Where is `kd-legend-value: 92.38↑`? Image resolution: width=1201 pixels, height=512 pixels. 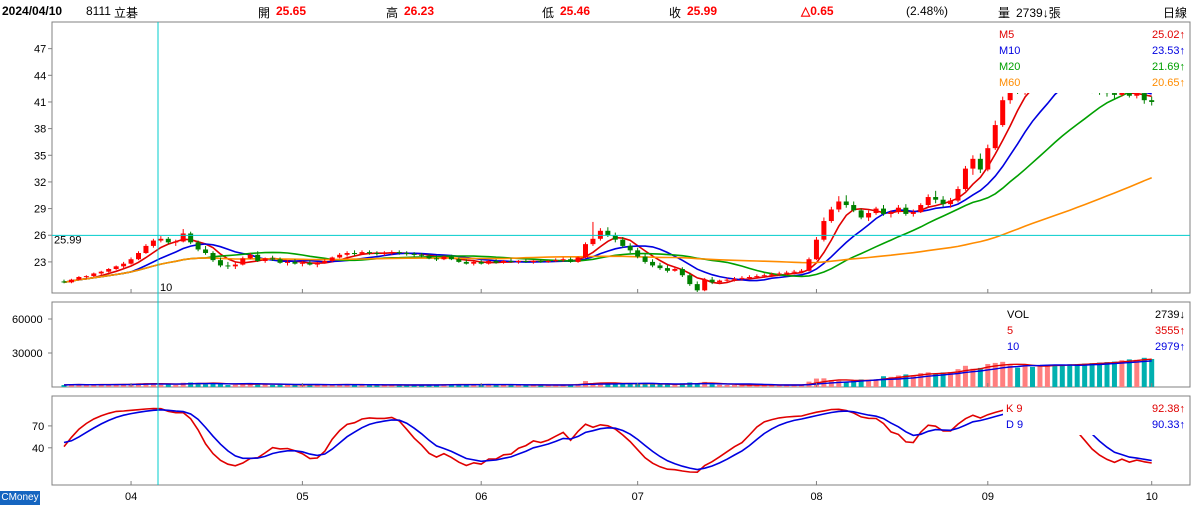 kd-legend-value: 92.38↑ is located at coordinates (1168, 409).